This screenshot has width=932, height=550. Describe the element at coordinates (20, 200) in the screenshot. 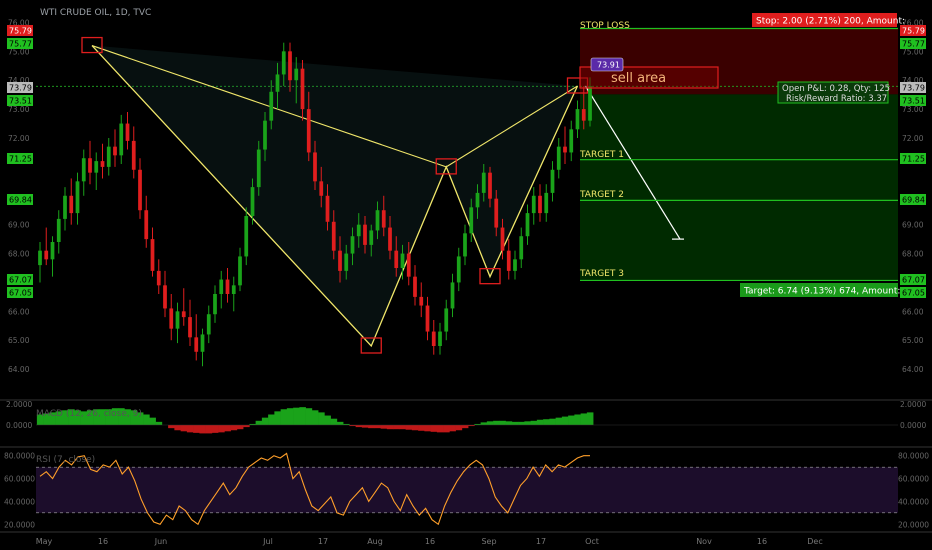

I see `left-tag-t2: 69.84` at that location.